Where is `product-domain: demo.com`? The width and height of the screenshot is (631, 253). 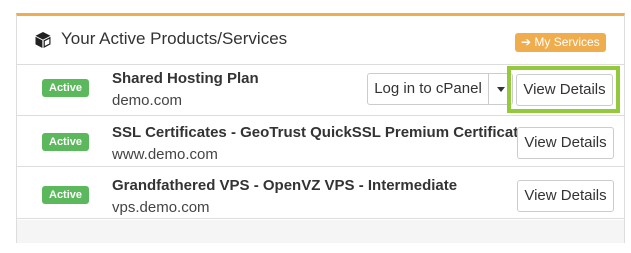
product-domain: demo.com is located at coordinates (147, 100).